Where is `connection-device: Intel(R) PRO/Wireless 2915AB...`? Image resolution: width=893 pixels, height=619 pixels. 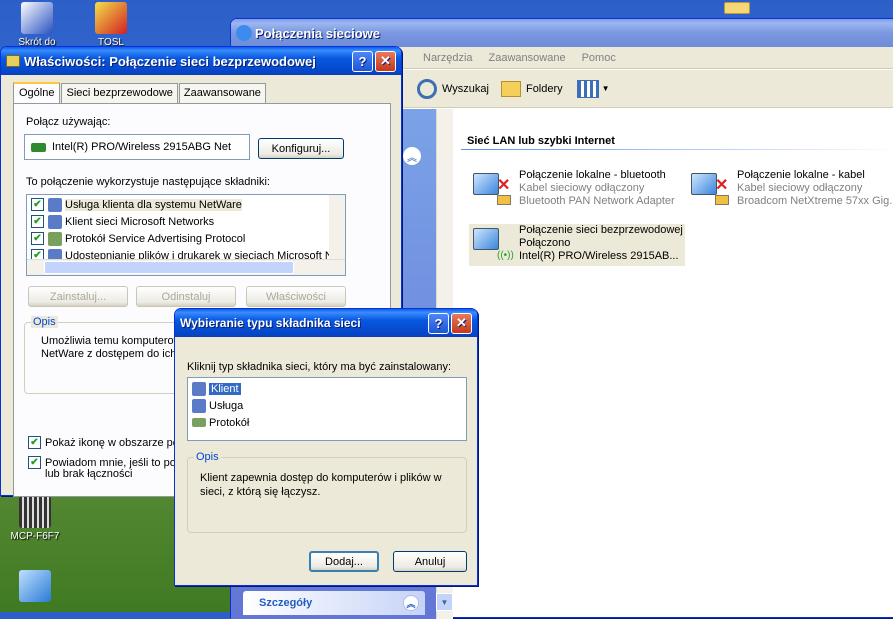
connection-device: Intel(R) PRO/Wireless 2915AB... is located at coordinates (599, 256).